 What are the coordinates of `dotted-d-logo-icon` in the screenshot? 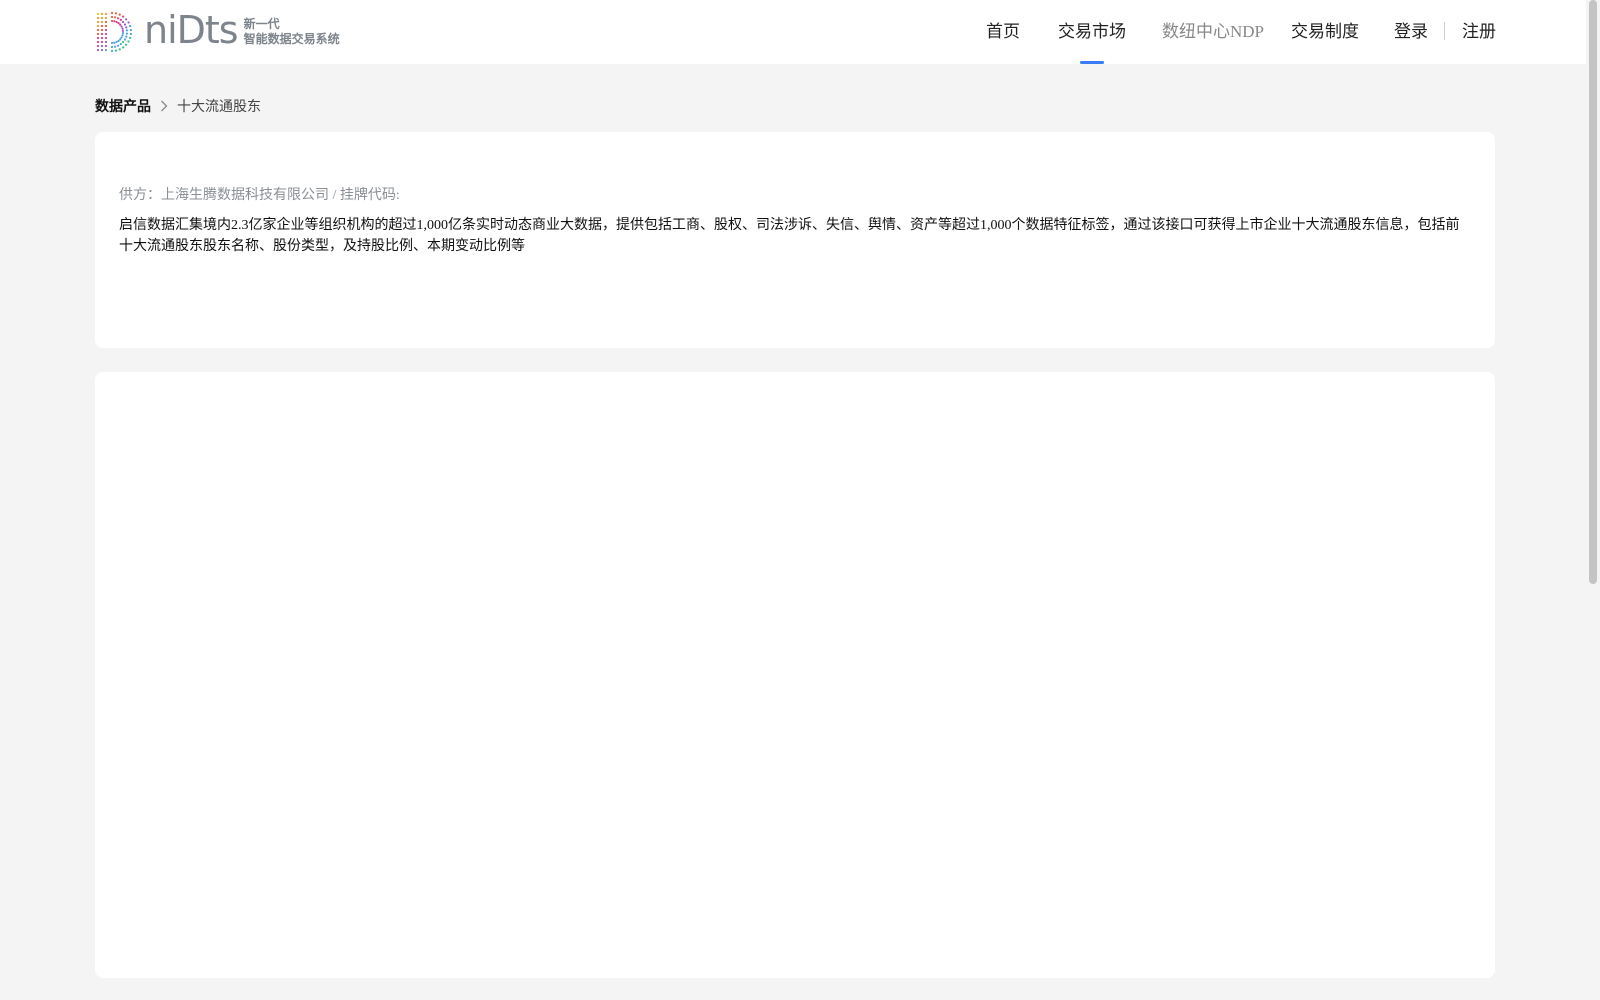 It's located at (117, 32).